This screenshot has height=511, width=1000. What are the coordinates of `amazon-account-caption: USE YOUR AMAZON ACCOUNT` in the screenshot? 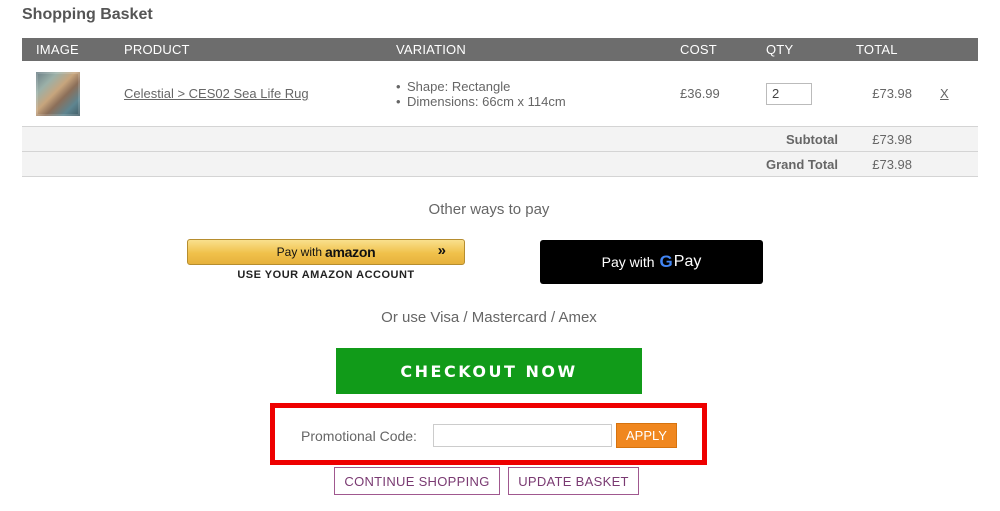 It's located at (326, 275).